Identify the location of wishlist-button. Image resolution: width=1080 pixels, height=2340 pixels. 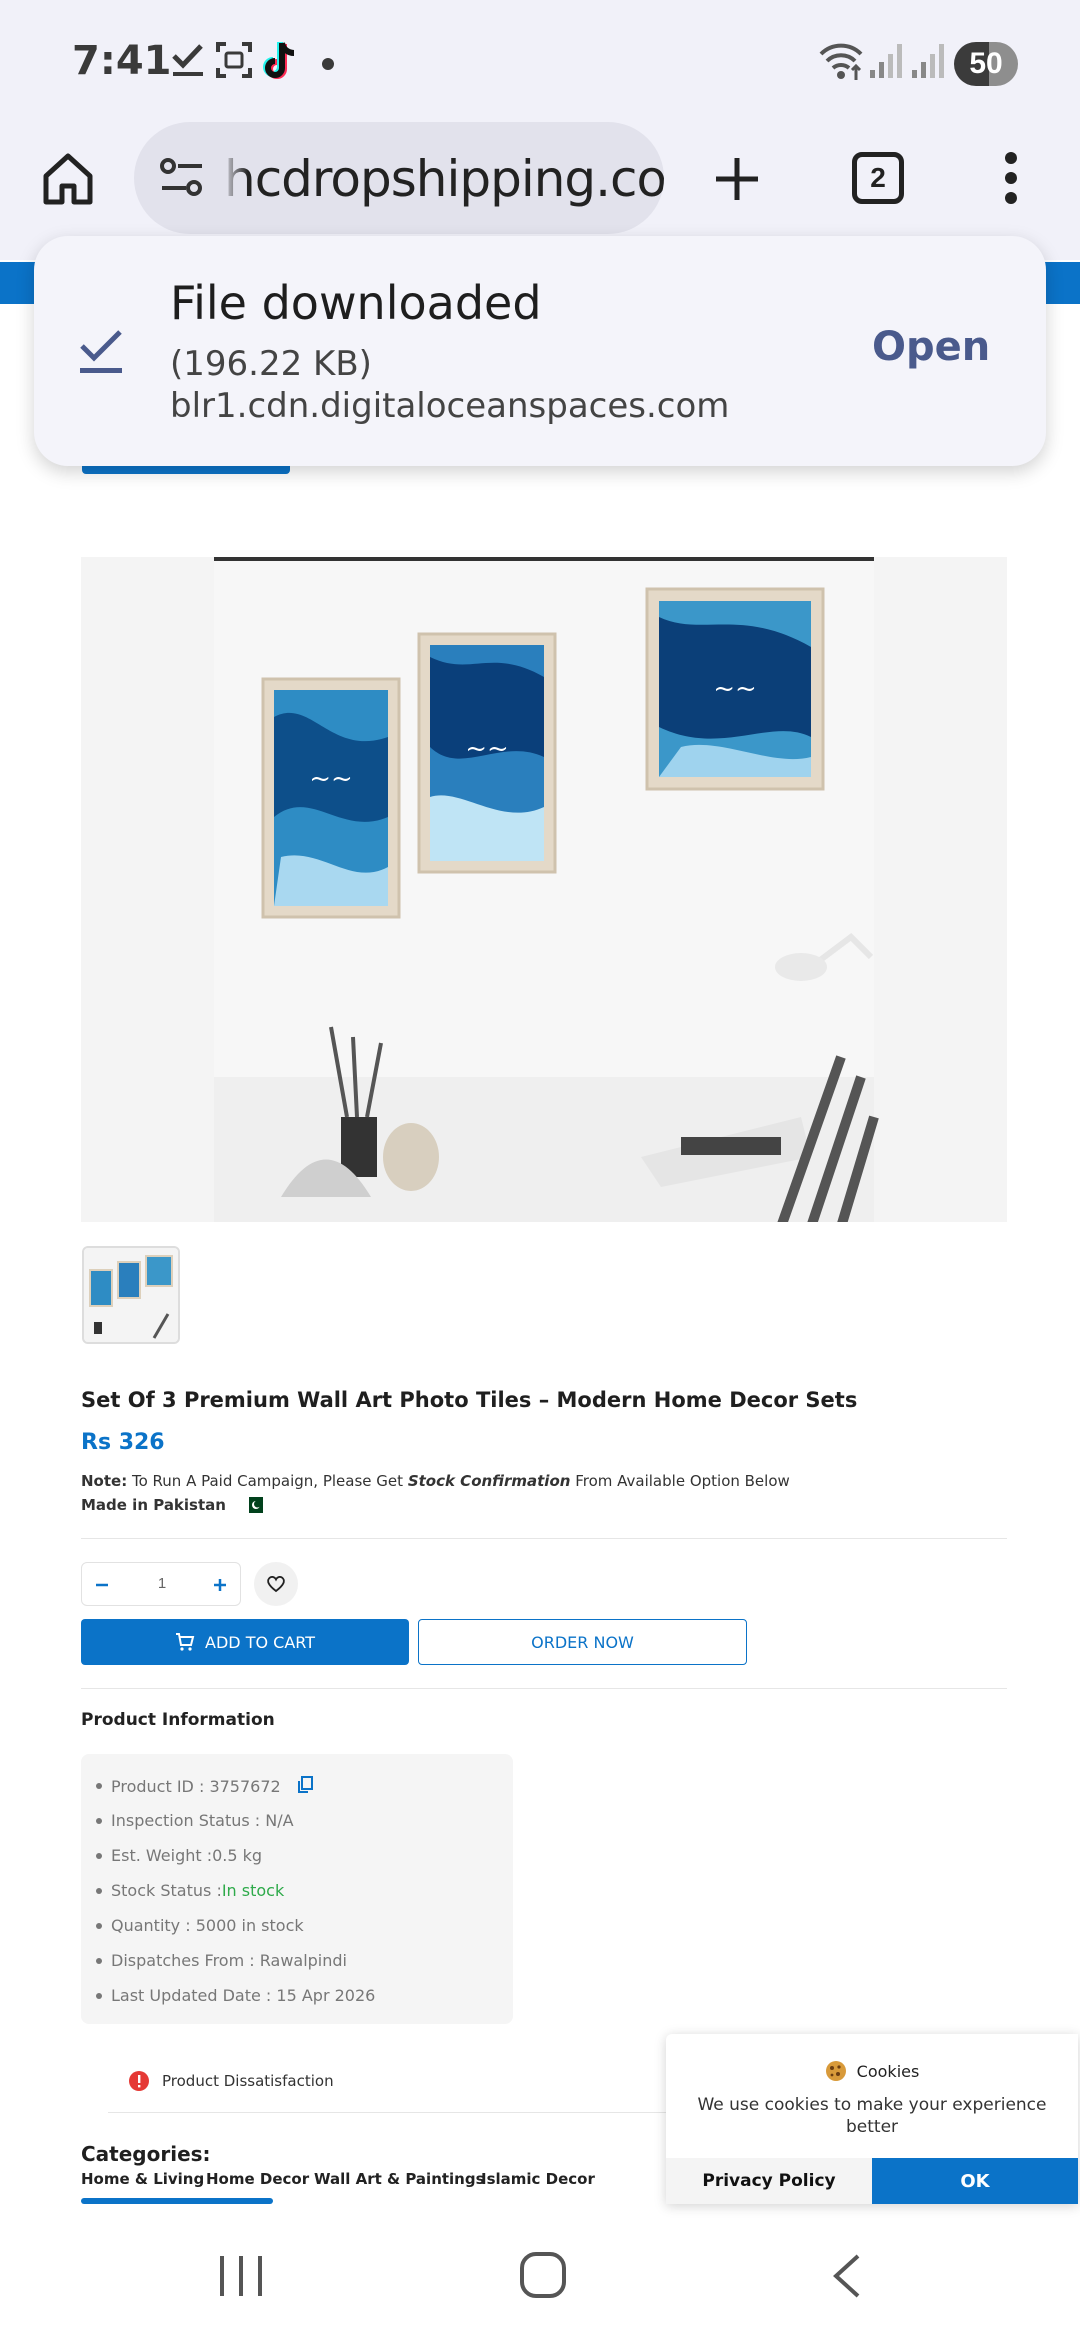
(276, 1584).